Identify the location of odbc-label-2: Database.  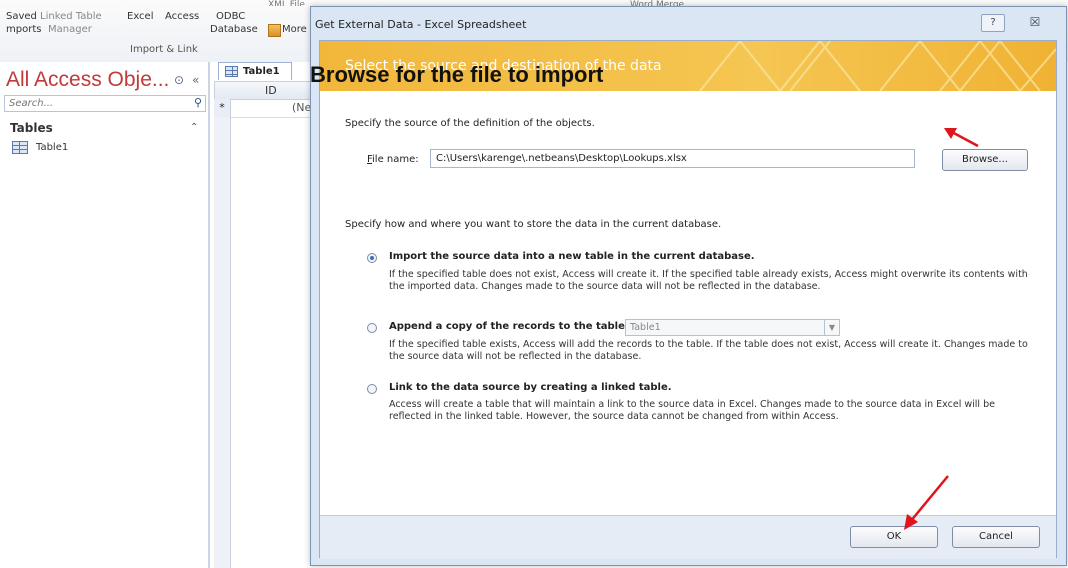
(234, 29).